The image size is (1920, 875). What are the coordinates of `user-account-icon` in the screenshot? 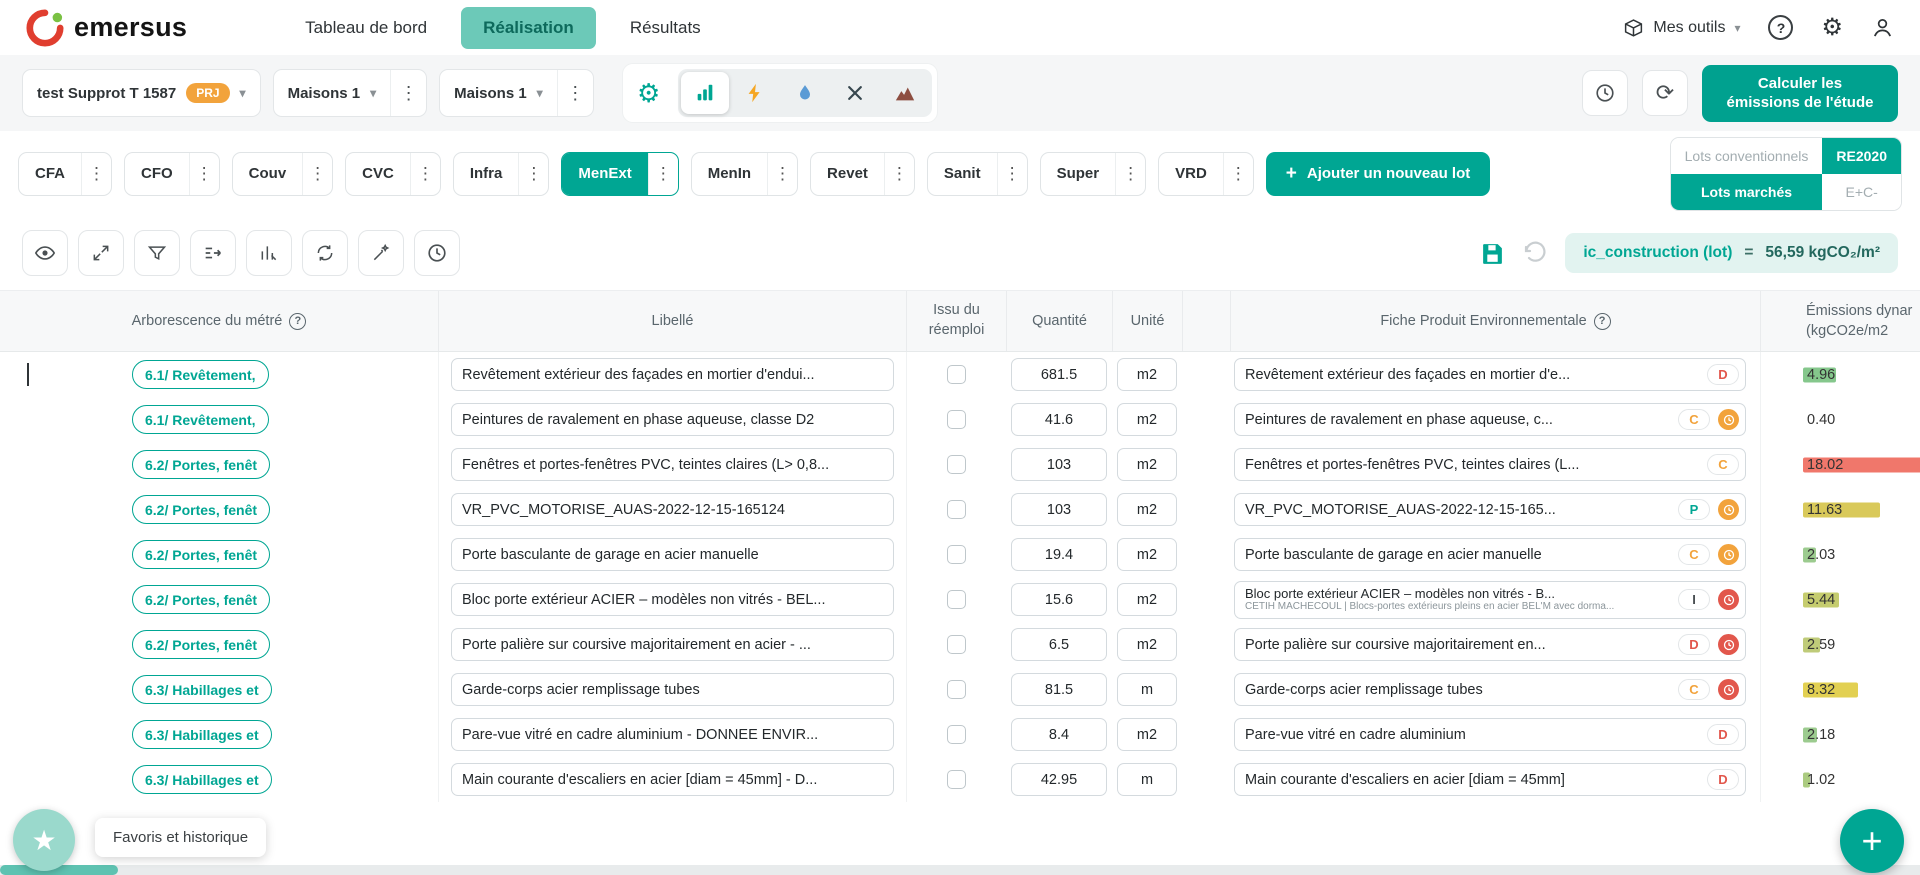 It's located at (1882, 27).